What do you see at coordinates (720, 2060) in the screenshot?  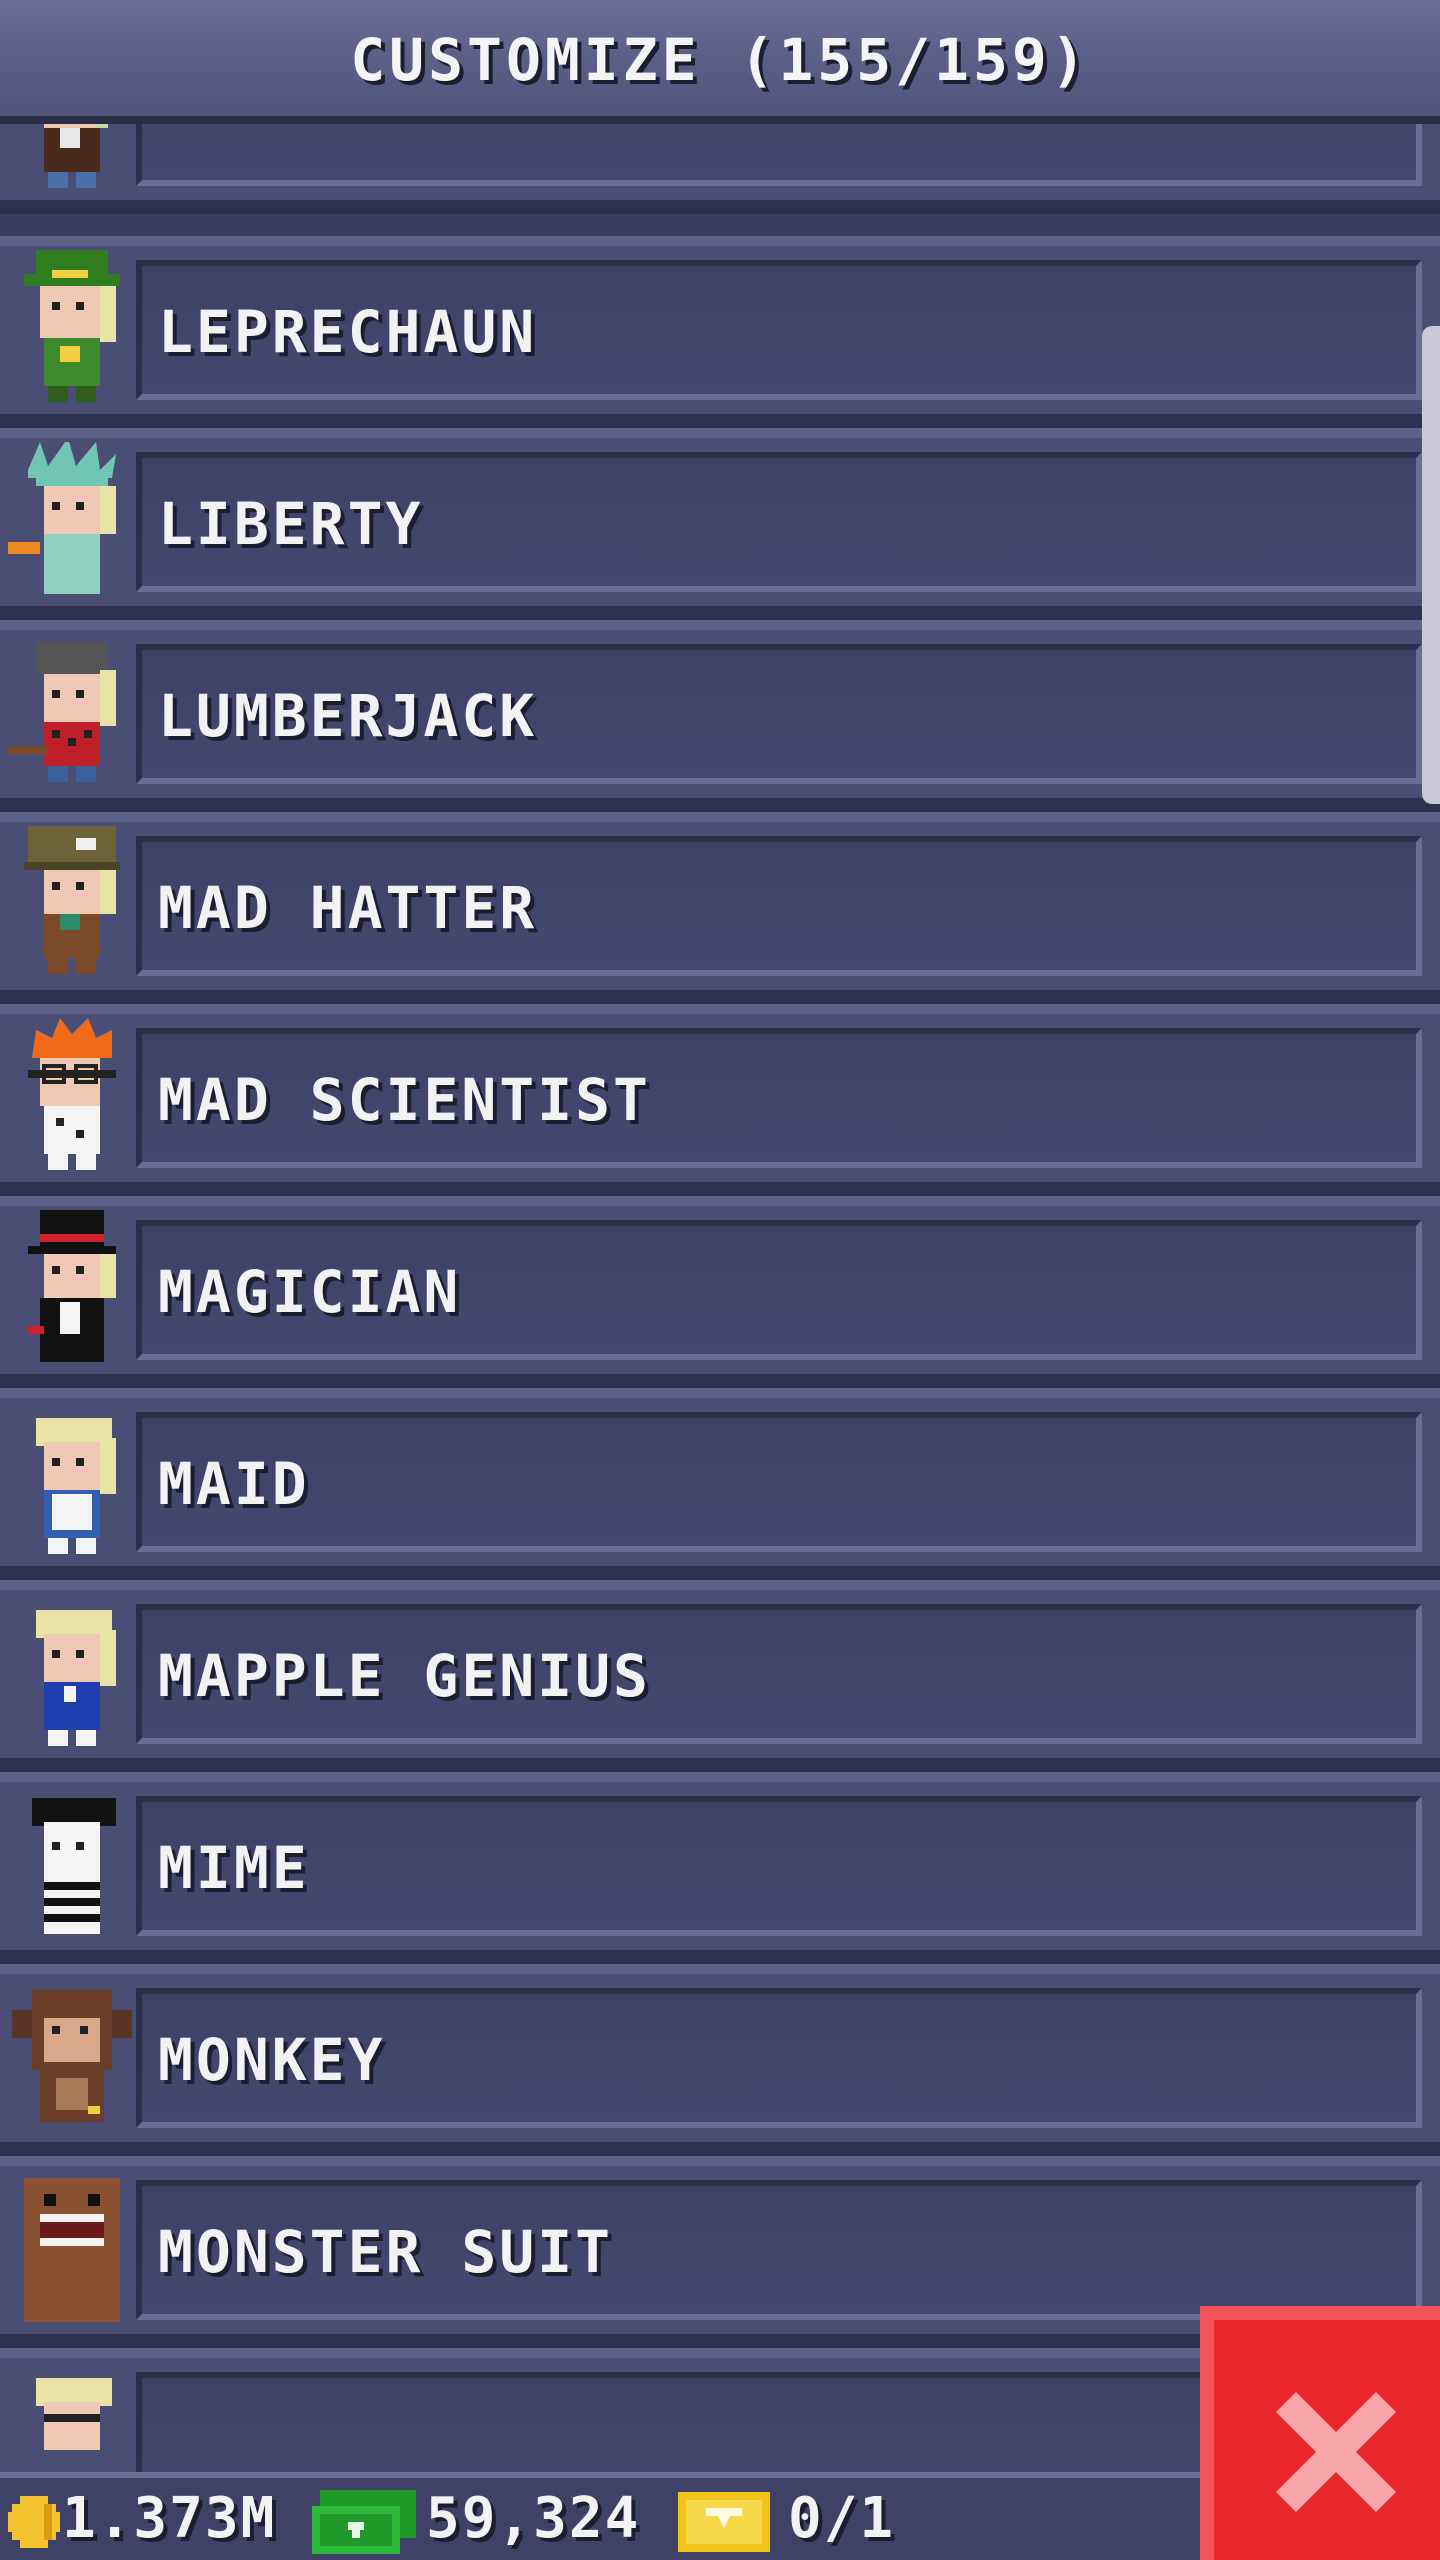 I see `list-item: MONKEY` at bounding box center [720, 2060].